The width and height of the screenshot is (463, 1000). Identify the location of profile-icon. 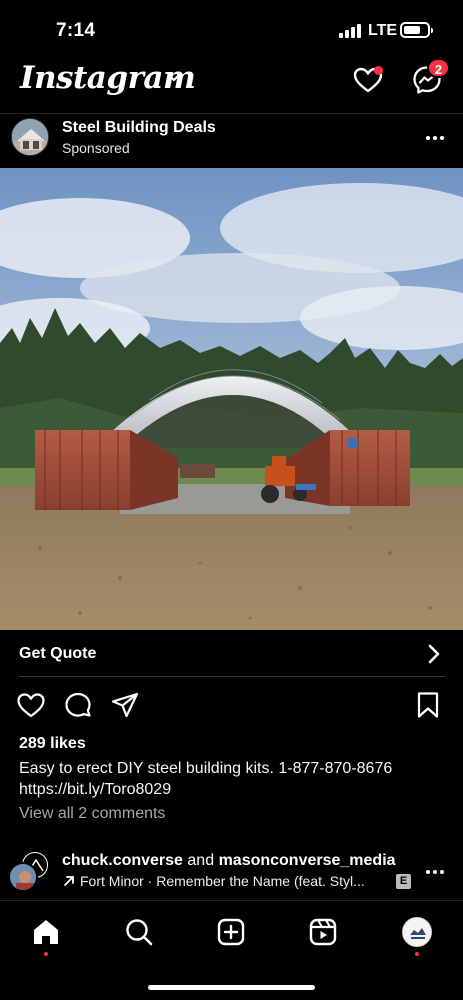
(417, 932).